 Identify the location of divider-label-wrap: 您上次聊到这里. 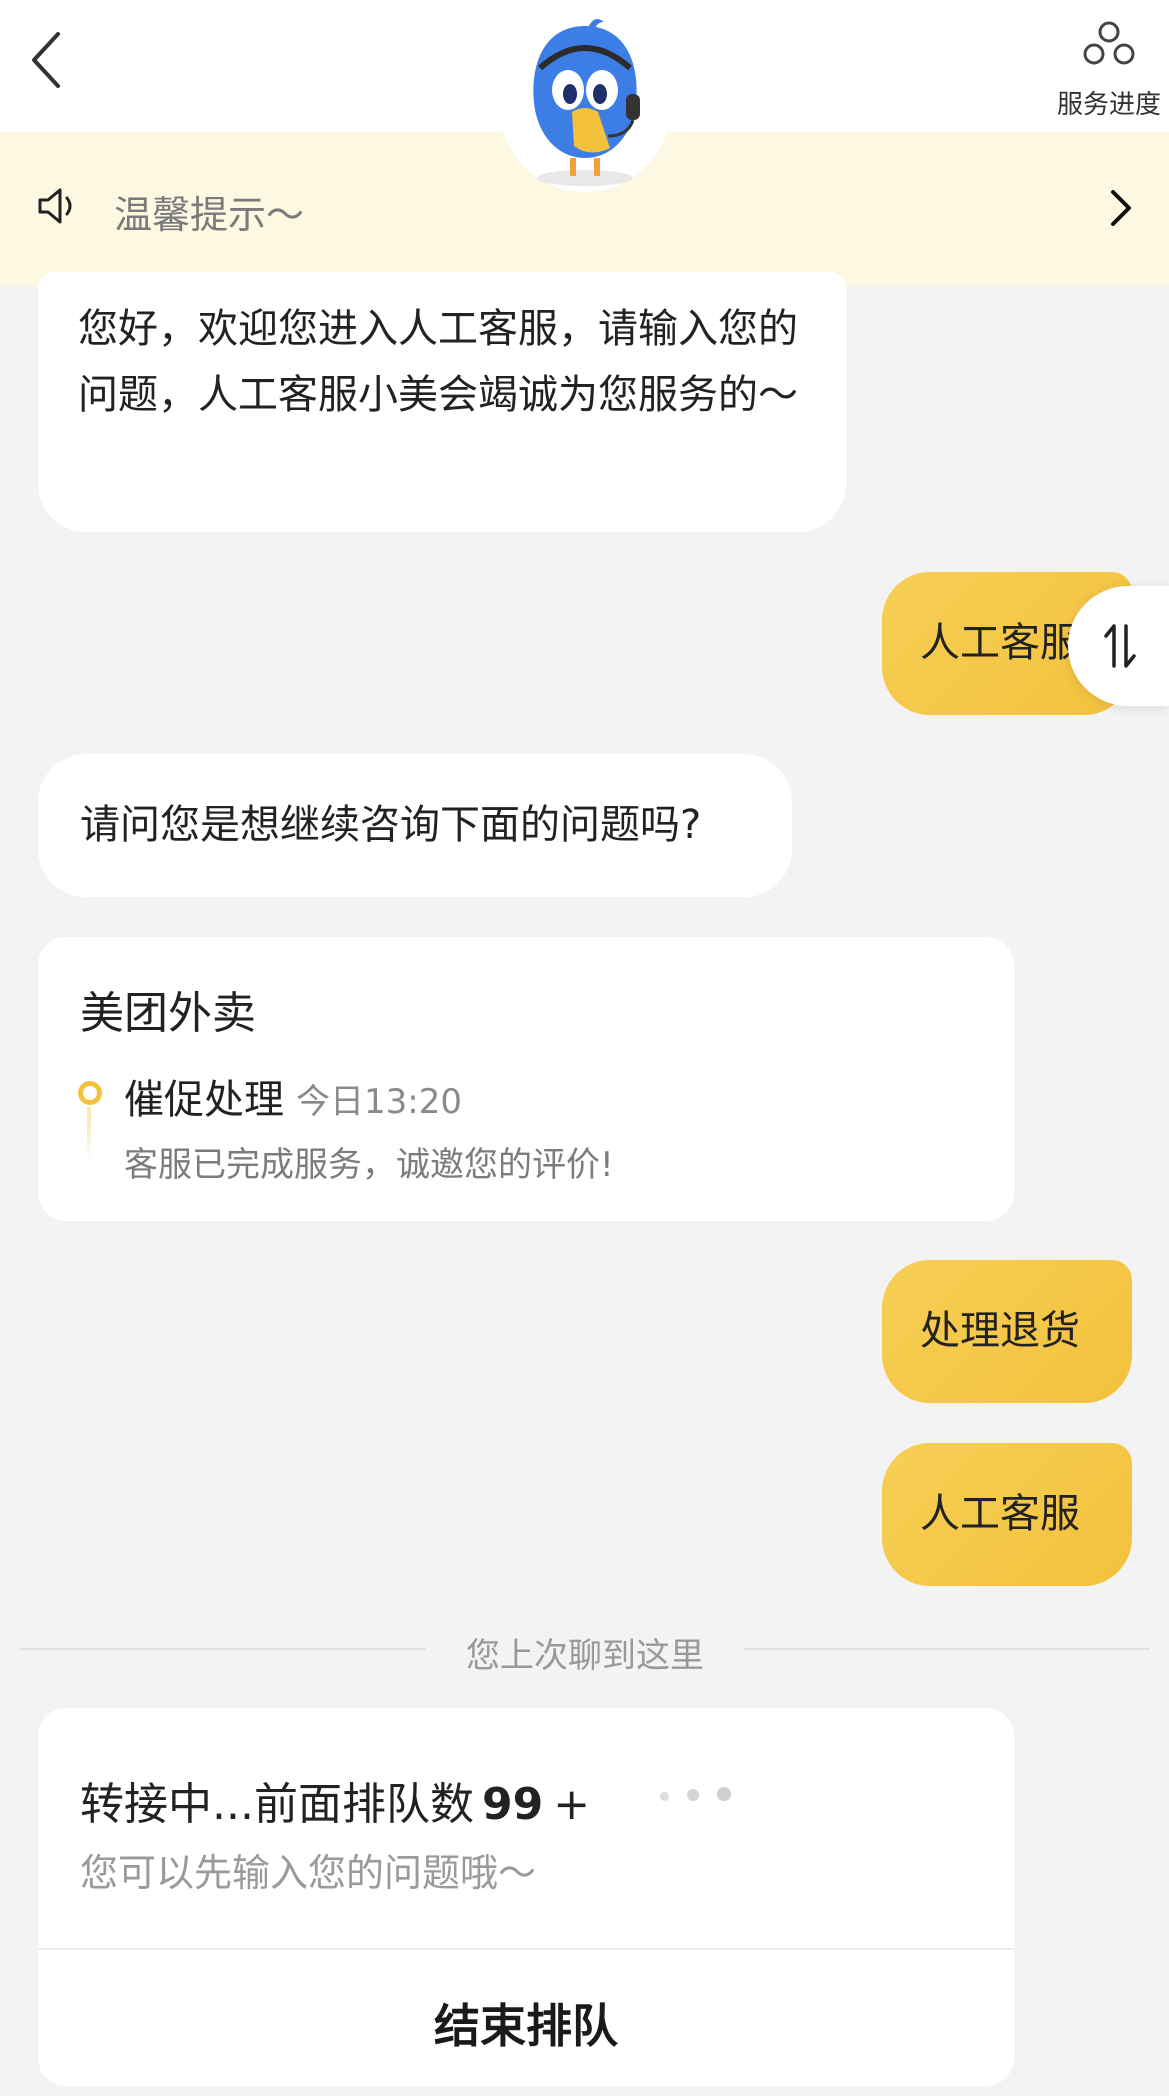
(585, 1652).